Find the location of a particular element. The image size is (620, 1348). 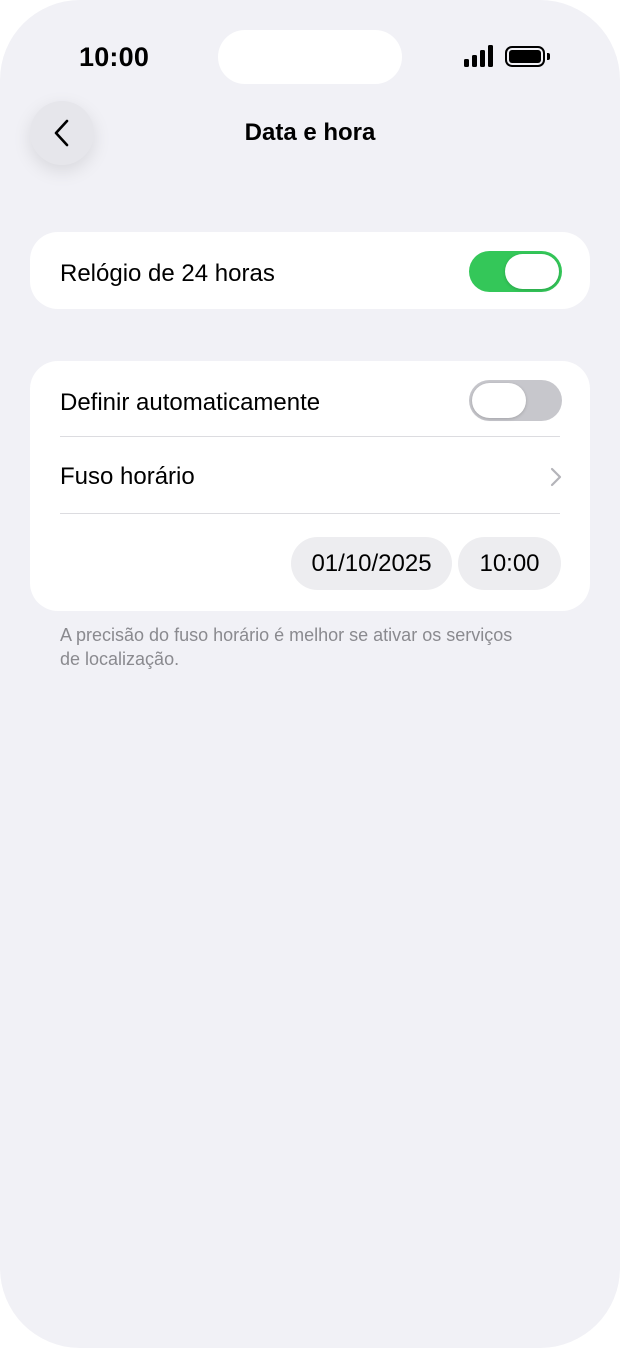

date-picker-button: 01/10/2025 is located at coordinates (371, 563).